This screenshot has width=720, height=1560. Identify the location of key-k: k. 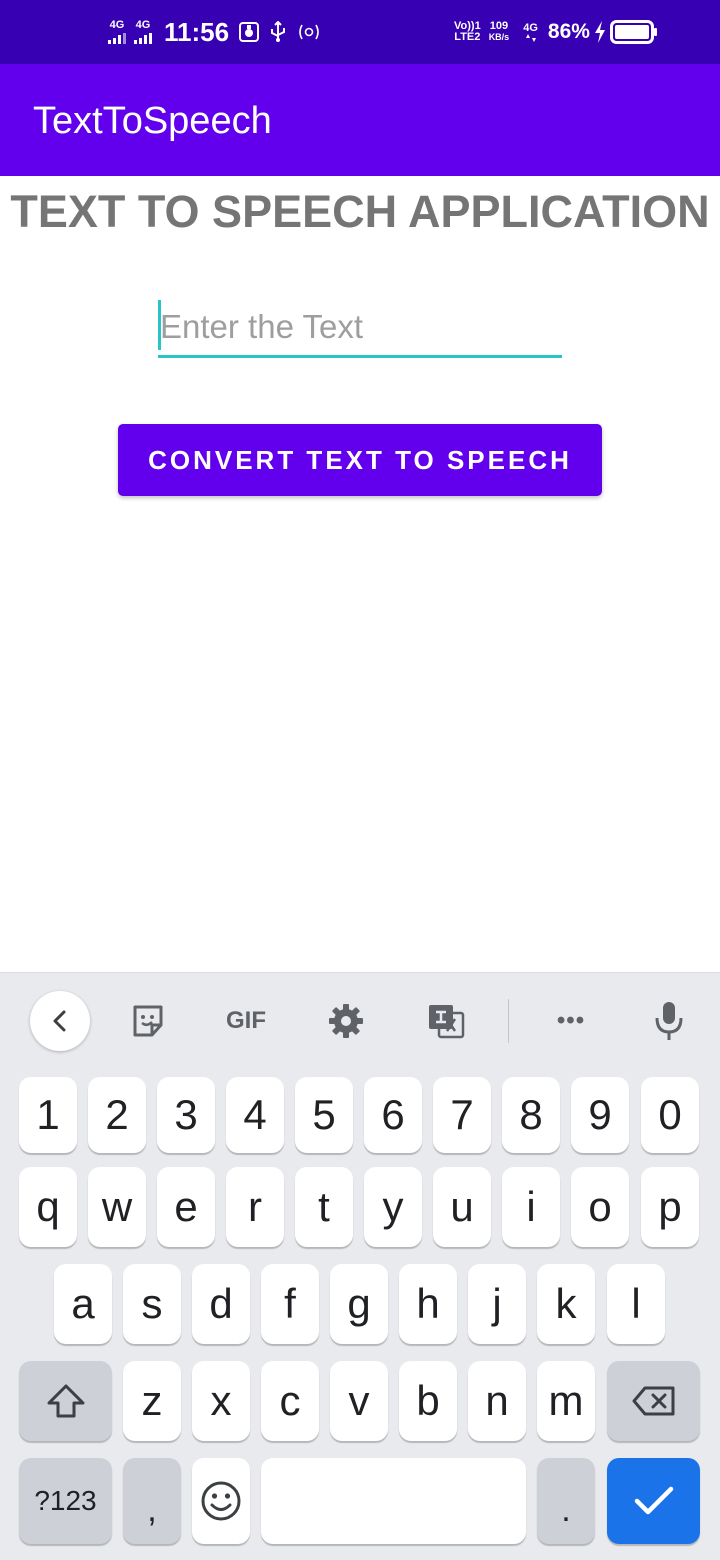
(566, 1304).